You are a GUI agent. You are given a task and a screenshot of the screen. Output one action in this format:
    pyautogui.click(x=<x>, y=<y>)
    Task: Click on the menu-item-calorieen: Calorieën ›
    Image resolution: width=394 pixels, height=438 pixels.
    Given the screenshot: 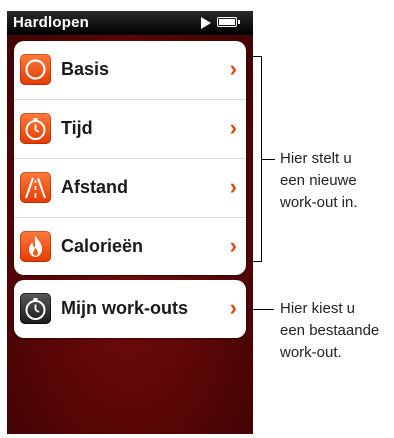 What is the action you would take?
    pyautogui.click(x=130, y=246)
    